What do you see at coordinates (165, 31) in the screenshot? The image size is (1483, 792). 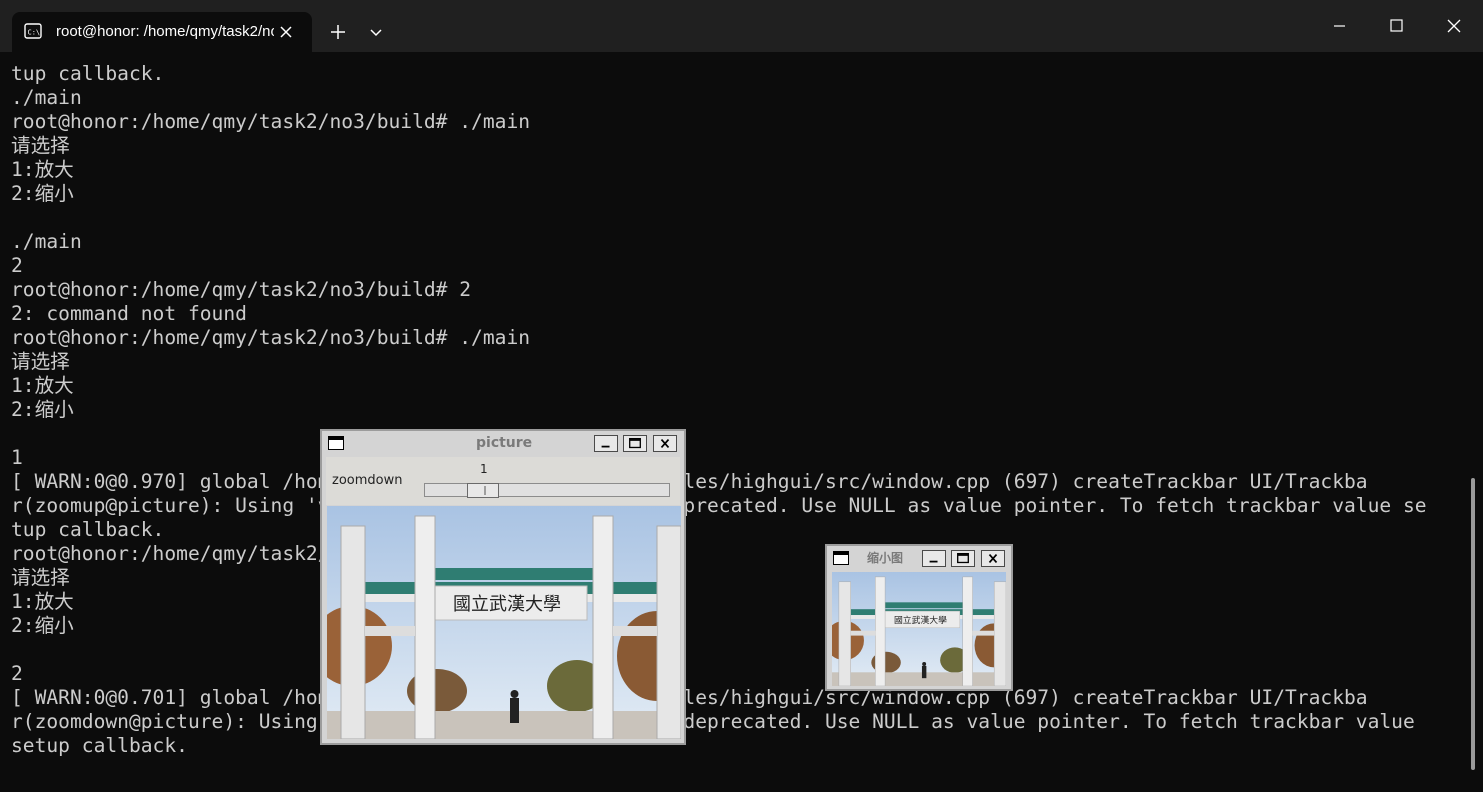 I see `tab-title: root@honor: /home/qmy/task2/no3/build` at bounding box center [165, 31].